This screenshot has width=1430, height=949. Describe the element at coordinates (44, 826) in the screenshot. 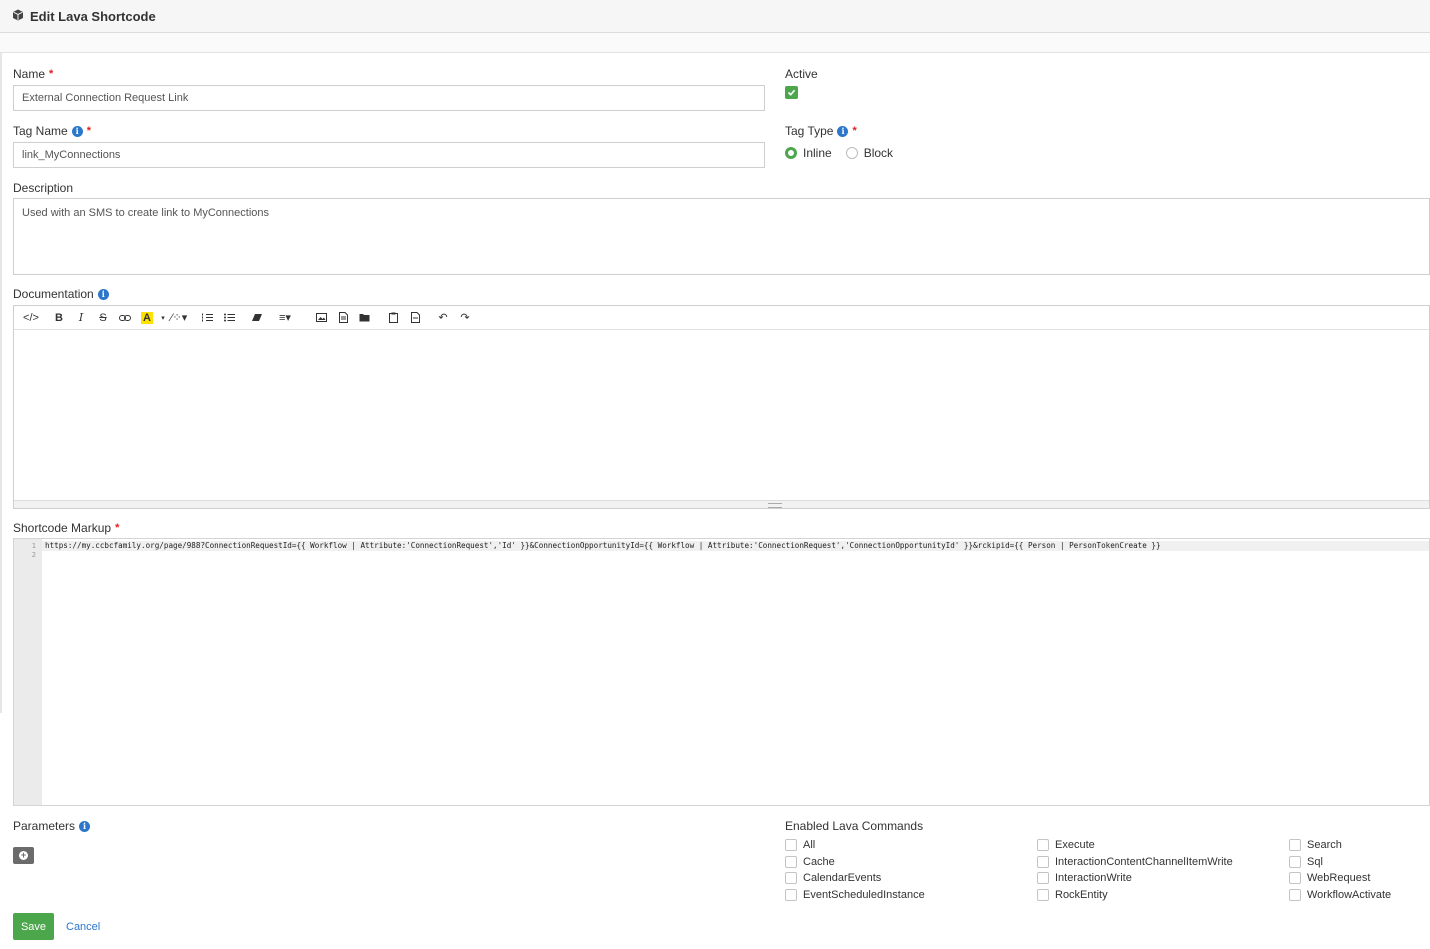

I see `parameters-label-text: Parameters` at that location.